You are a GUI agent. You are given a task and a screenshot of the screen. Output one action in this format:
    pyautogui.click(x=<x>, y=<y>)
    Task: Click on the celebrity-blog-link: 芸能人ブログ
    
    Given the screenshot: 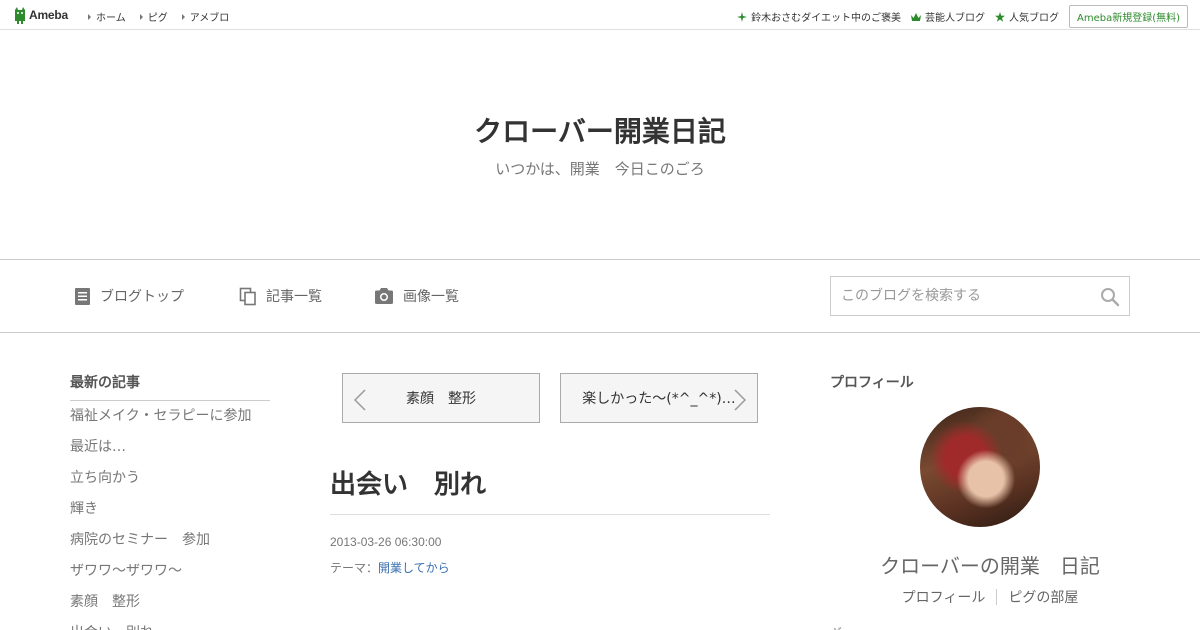 What is the action you would take?
    pyautogui.click(x=947, y=16)
    